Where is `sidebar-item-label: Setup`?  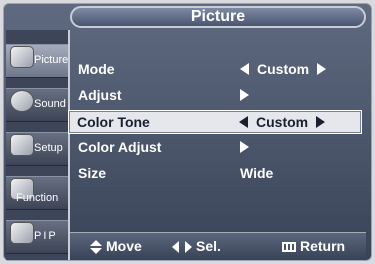 sidebar-item-label: Setup is located at coordinates (48, 148).